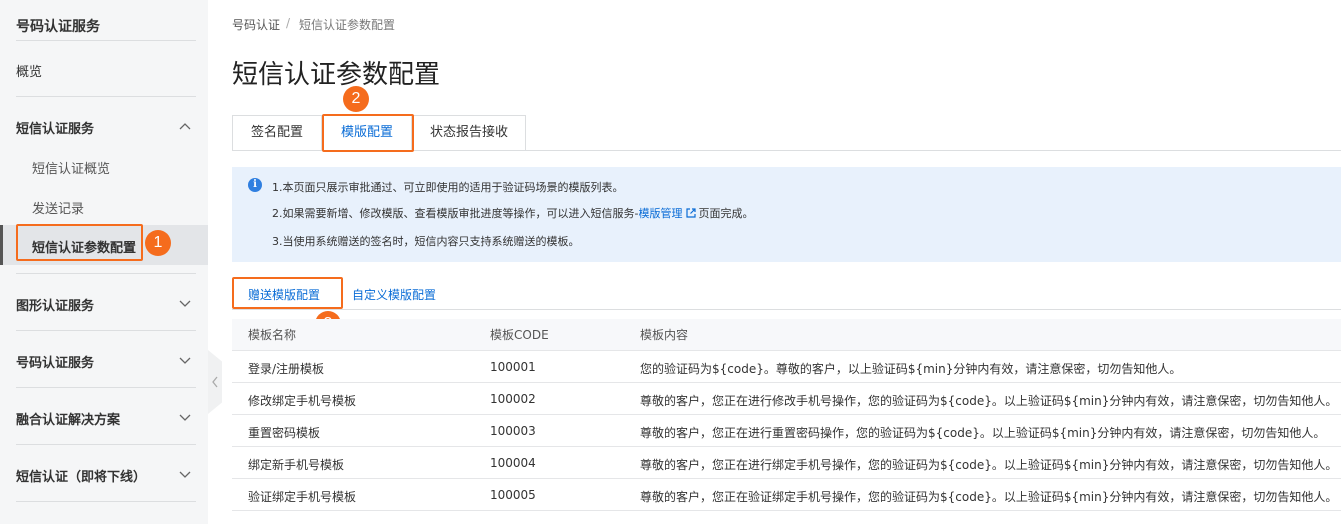 The height and width of the screenshot is (524, 1341). I want to click on template-code: 100003, so click(513, 431).